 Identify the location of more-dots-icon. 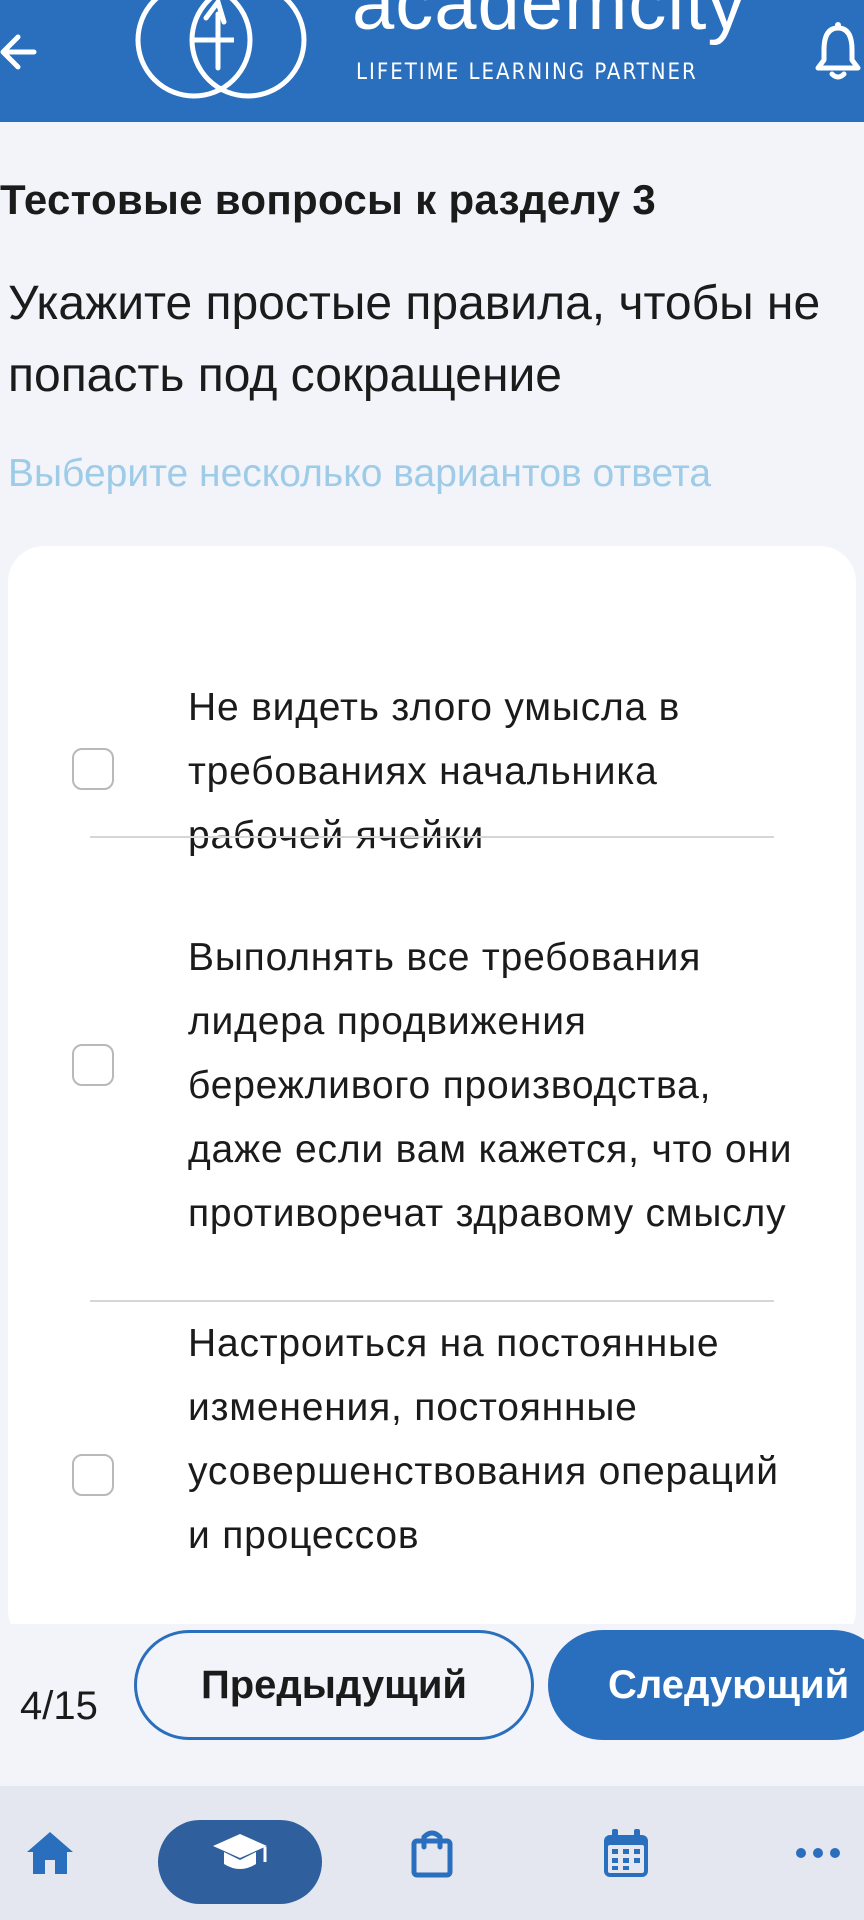
(818, 1853).